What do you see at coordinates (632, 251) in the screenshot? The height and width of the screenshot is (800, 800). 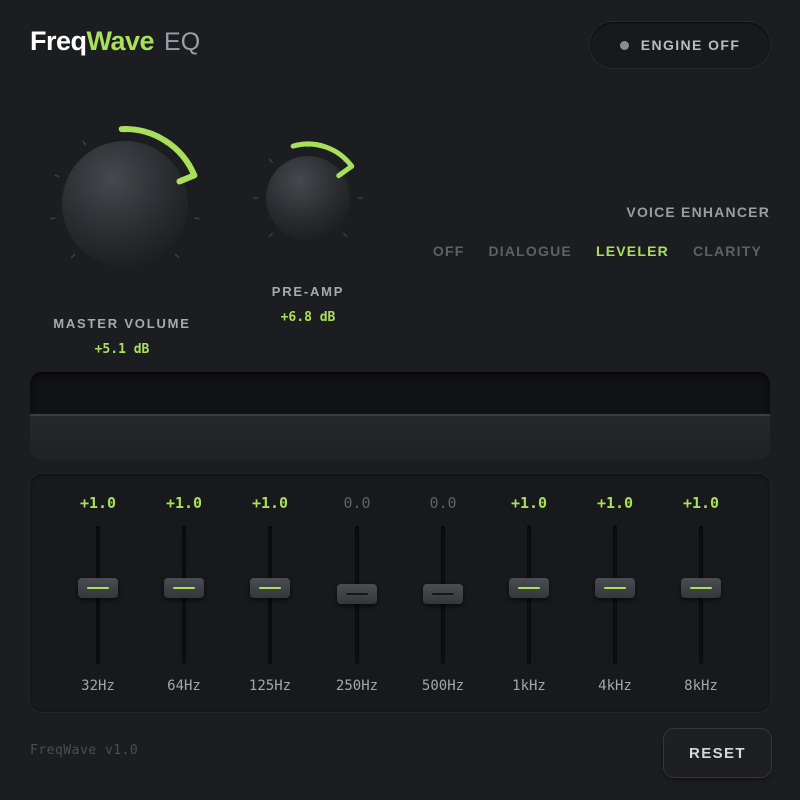 I see `voice-enhancer-option-leveler: LEVELER` at bounding box center [632, 251].